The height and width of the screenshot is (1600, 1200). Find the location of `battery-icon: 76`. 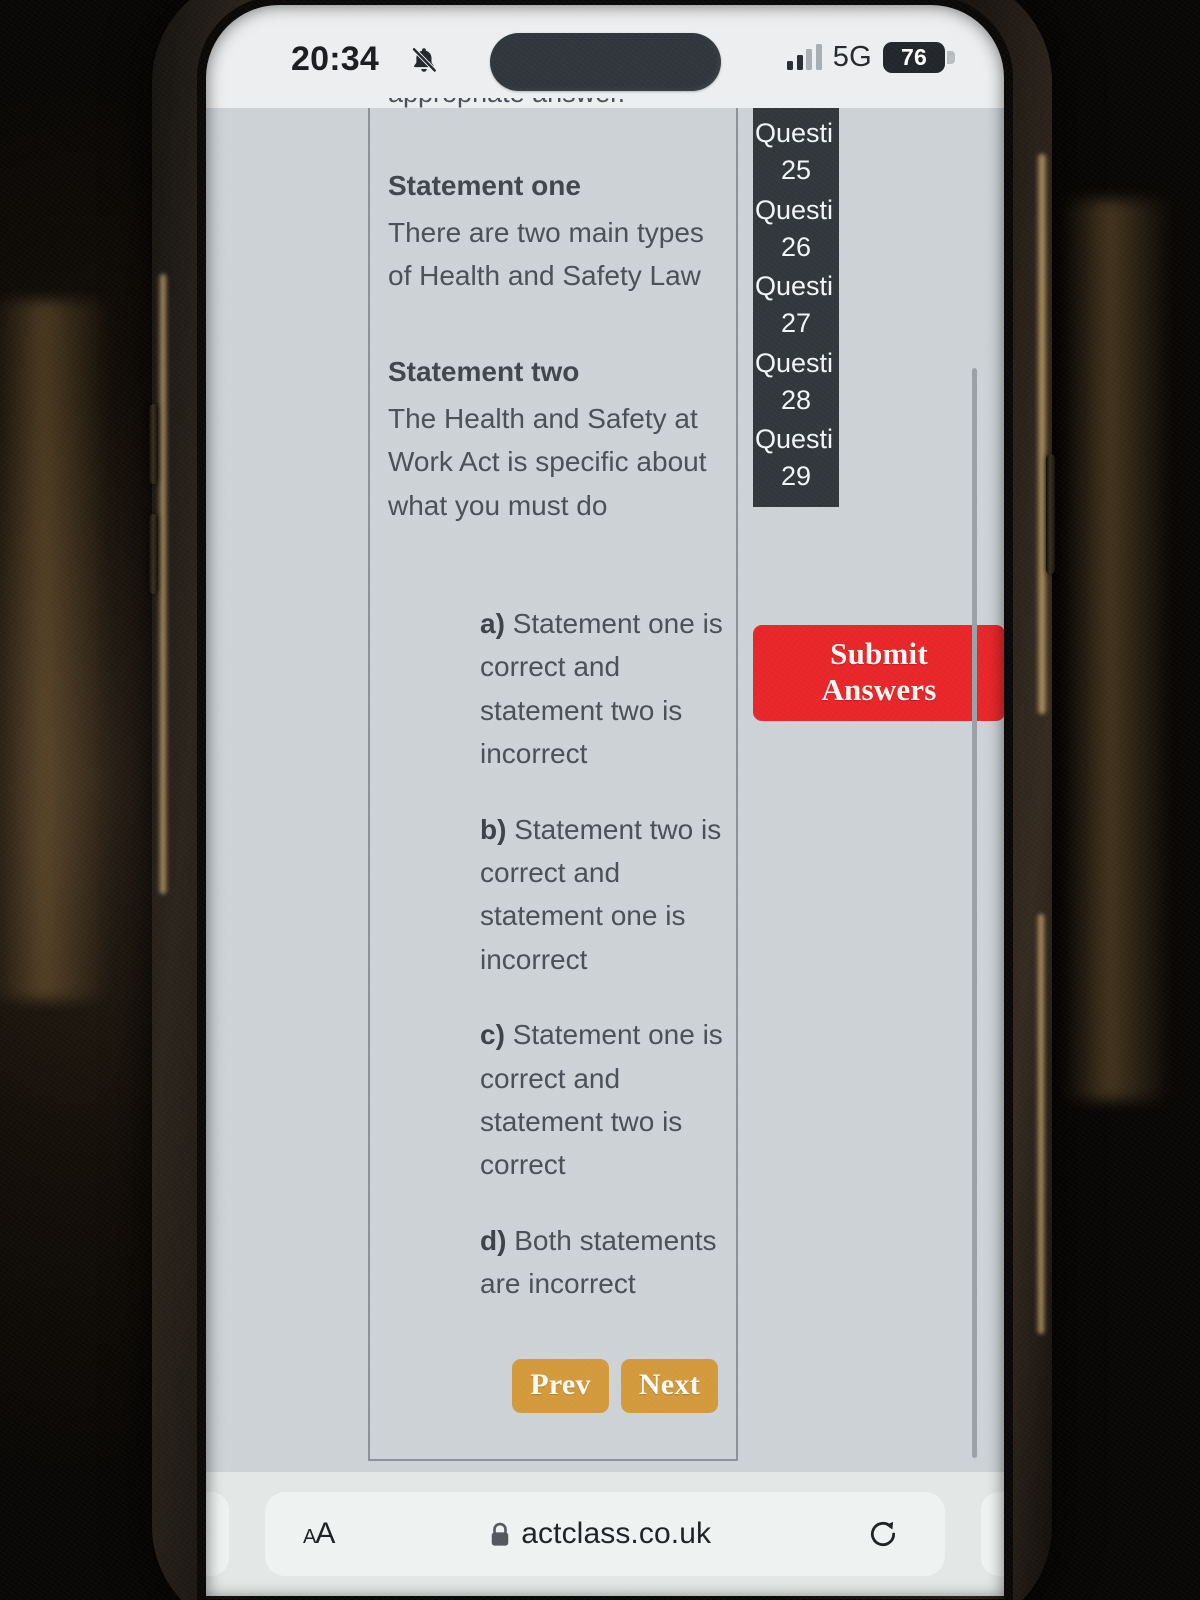

battery-icon: 76 is located at coordinates (919, 57).